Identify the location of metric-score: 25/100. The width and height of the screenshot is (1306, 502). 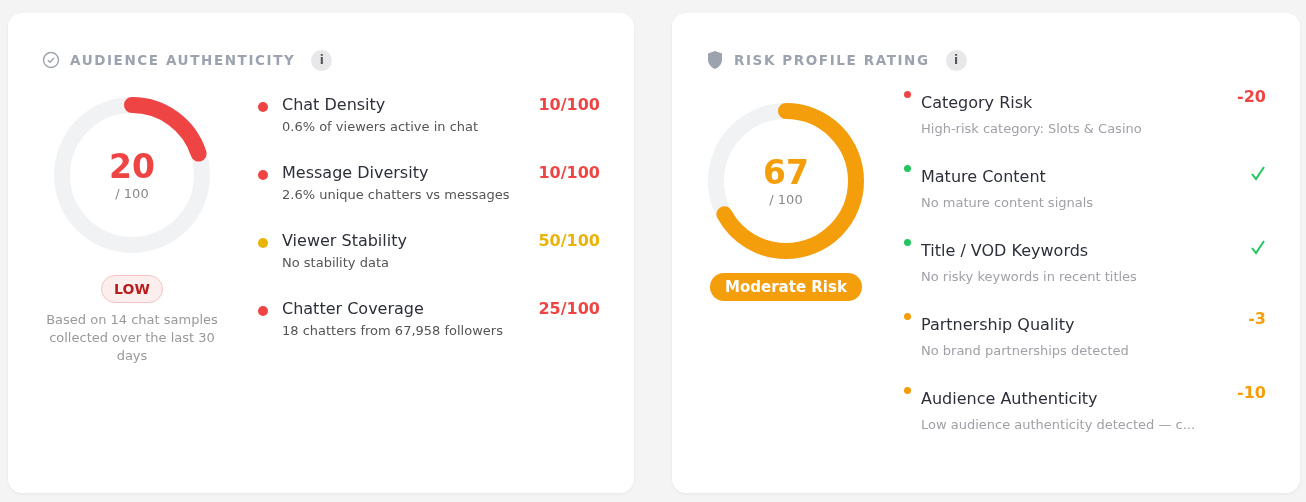
(569, 309).